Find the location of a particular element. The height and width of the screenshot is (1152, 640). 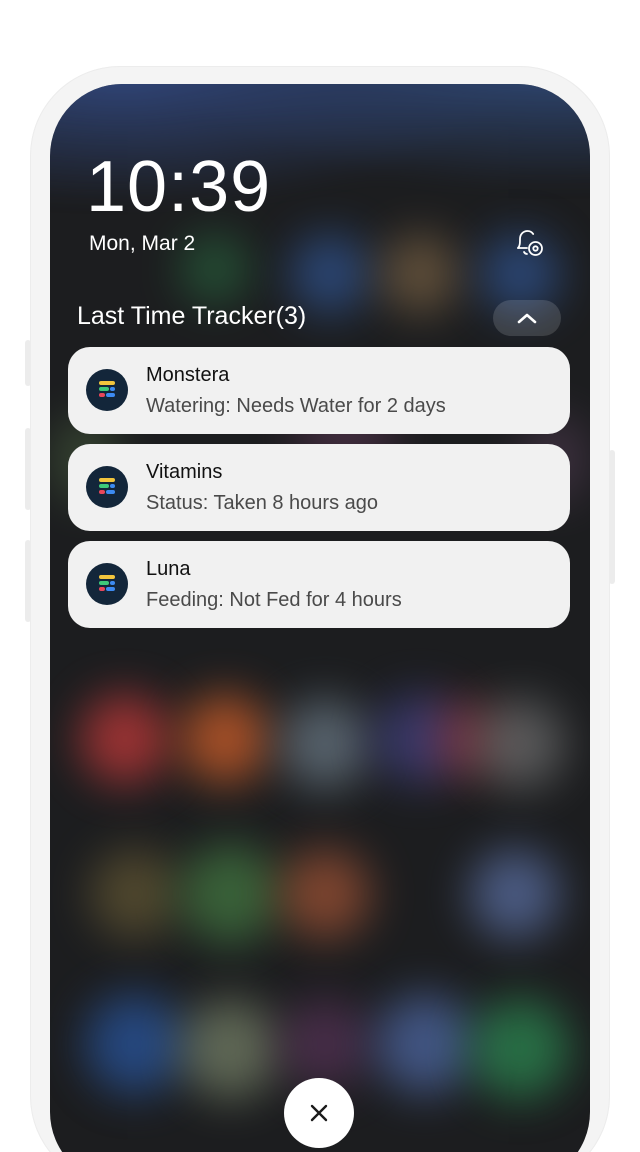

power-button is located at coordinates (612, 517).